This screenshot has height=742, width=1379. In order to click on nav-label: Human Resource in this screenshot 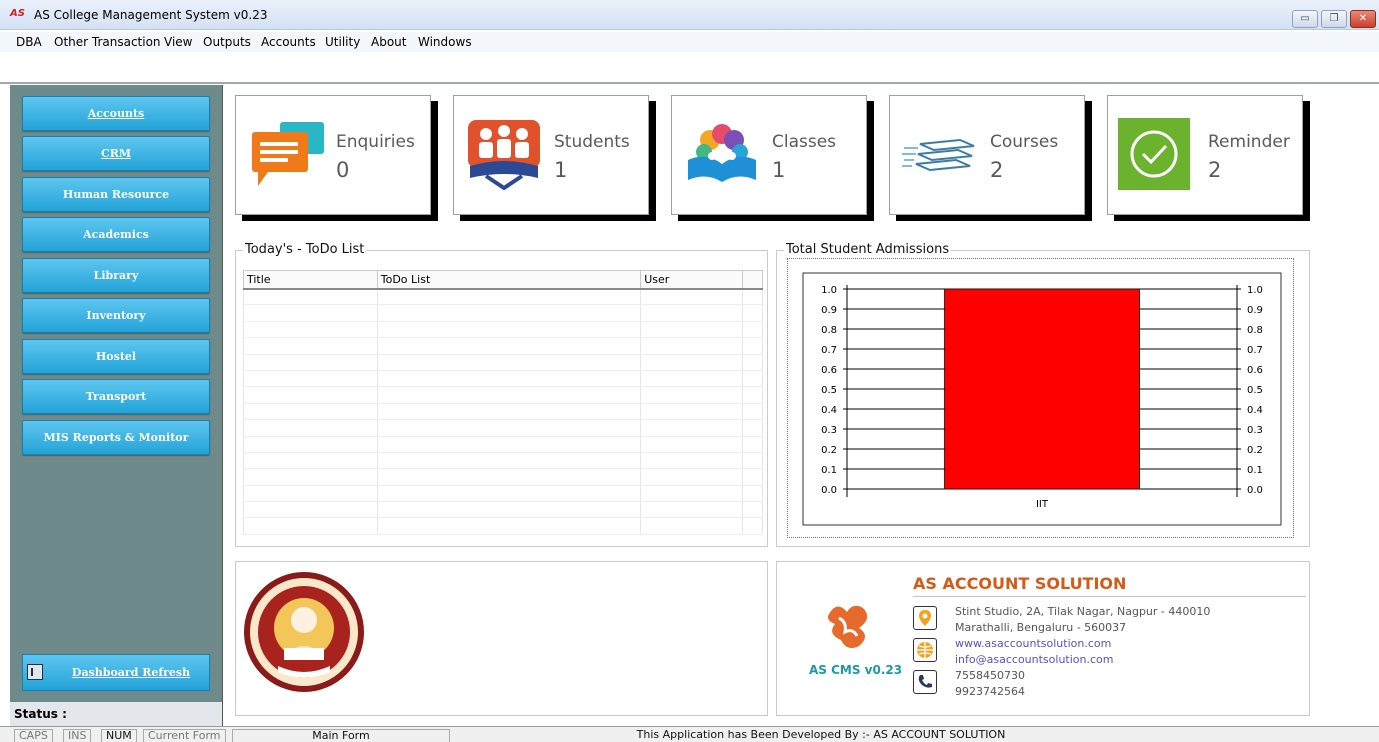, I will do `click(116, 194)`.